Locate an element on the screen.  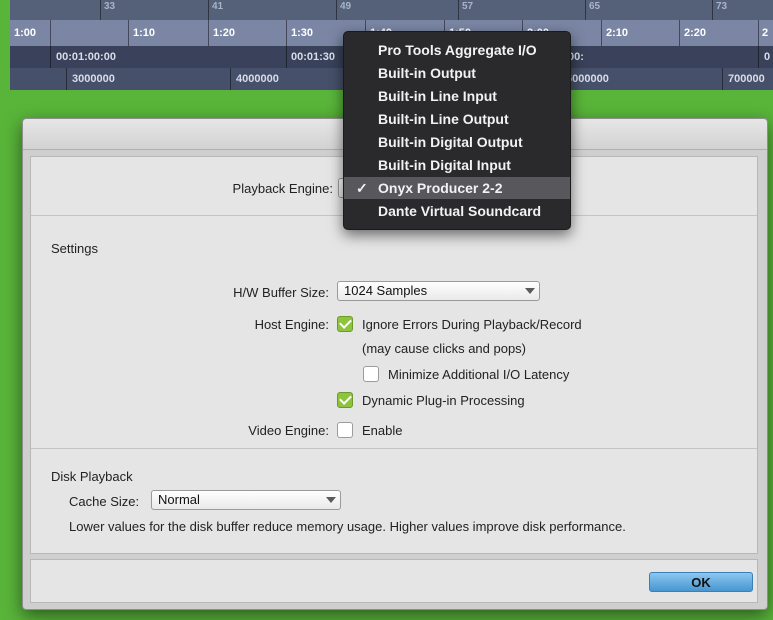
menu-item-built-in-digital-input: Built-in Digital Input is located at coordinates (457, 165).